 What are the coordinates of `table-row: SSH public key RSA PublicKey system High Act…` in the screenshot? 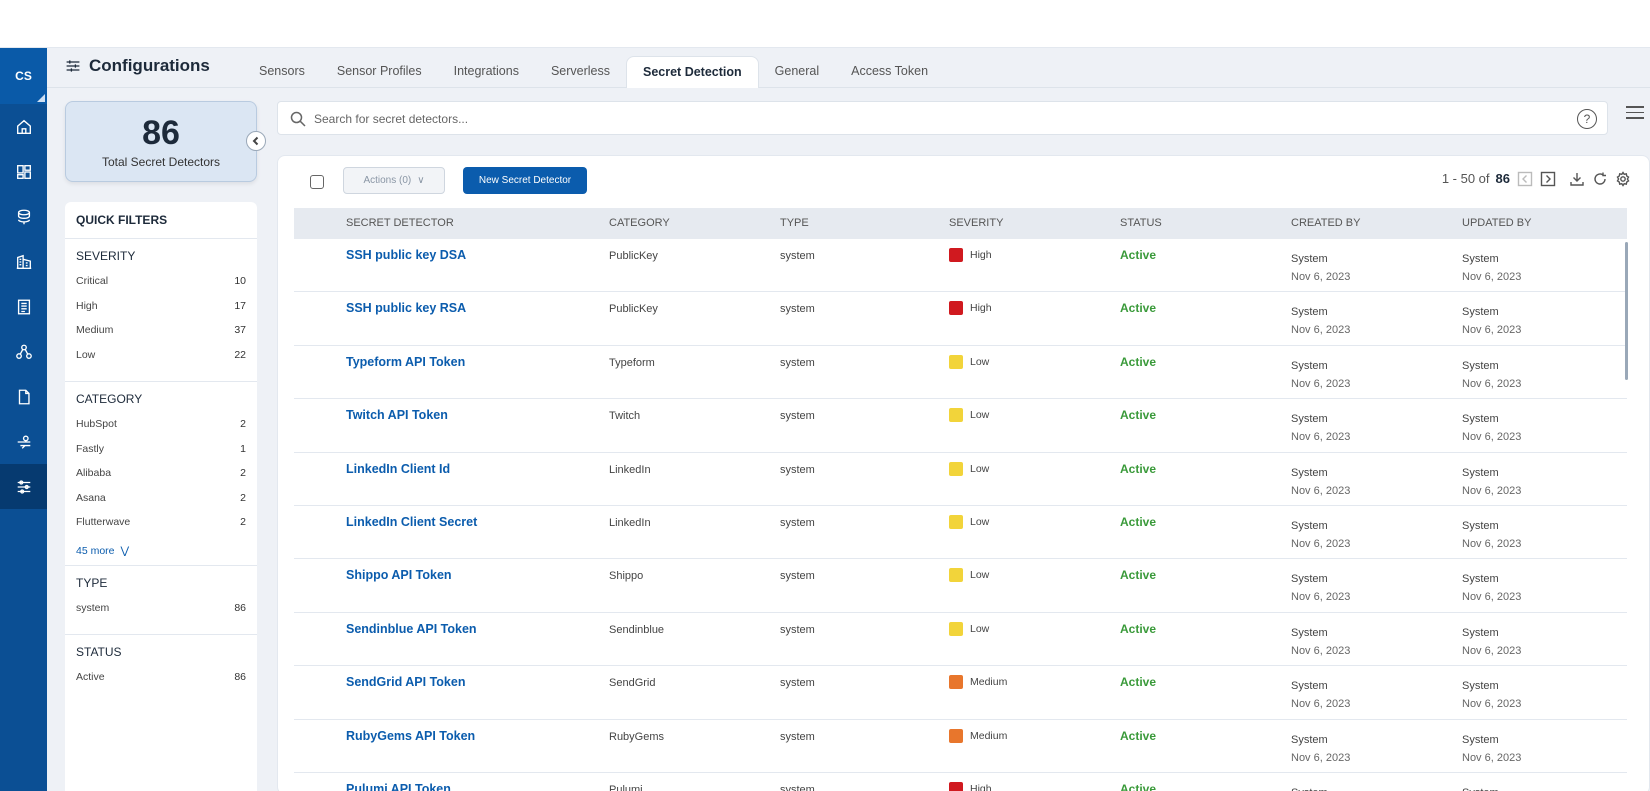 It's located at (960, 319).